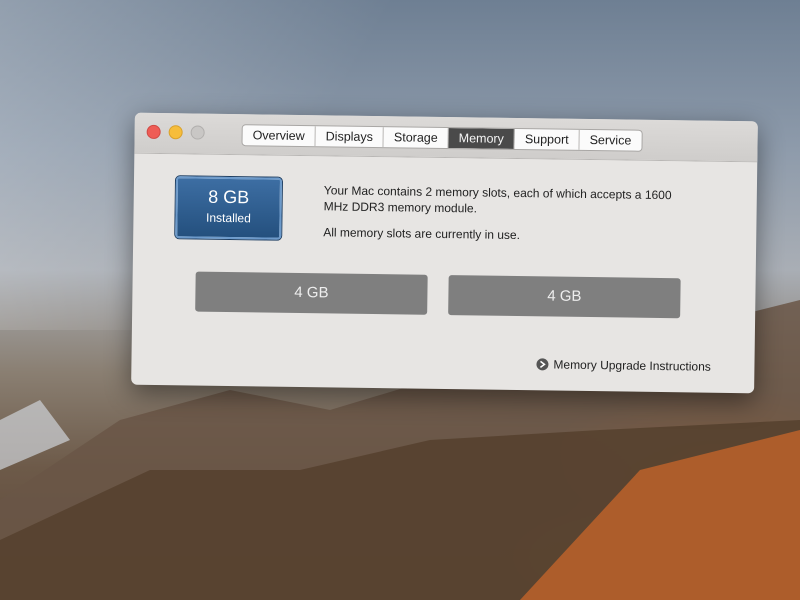  Describe the element at coordinates (611, 140) in the screenshot. I see `tab-service: Service` at that location.